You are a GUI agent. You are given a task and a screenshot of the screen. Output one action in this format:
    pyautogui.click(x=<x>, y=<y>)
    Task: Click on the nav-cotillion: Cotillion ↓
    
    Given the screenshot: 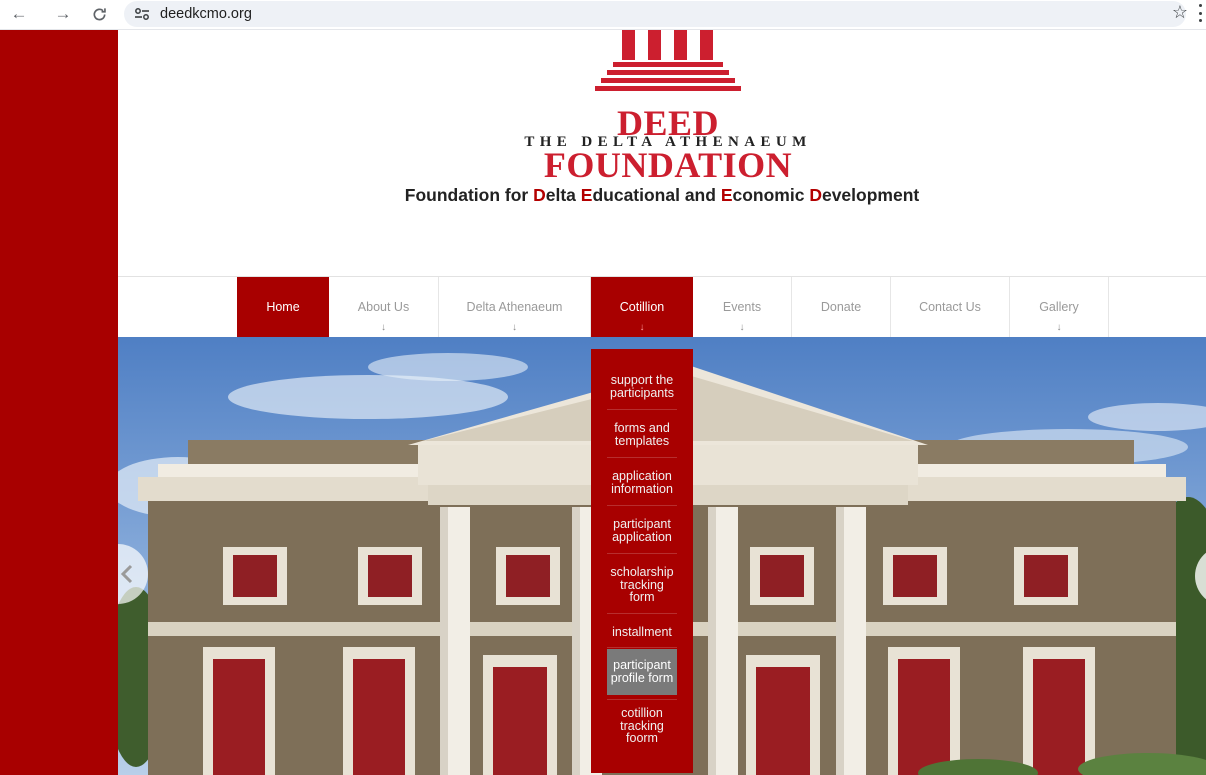 What is the action you would take?
    pyautogui.click(x=642, y=307)
    